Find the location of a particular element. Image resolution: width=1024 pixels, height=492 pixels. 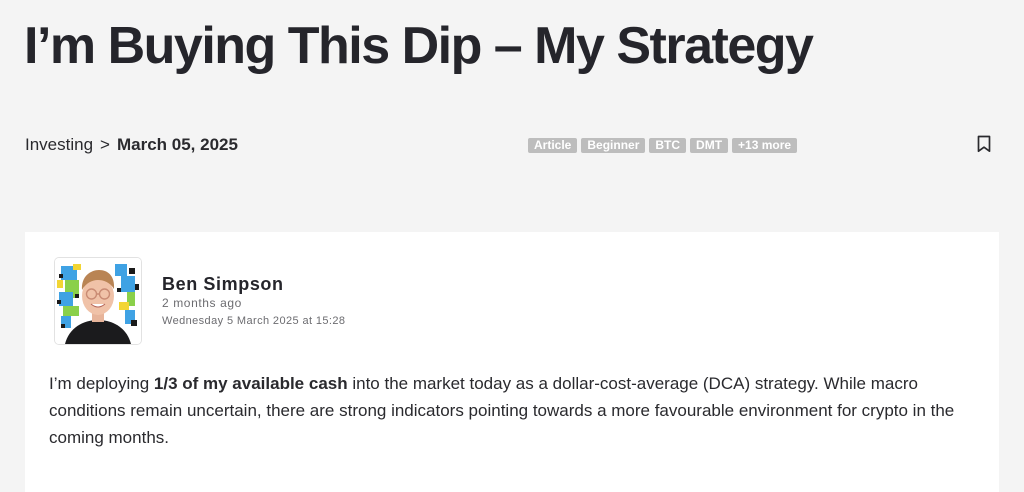

tag-list: Article Beginner BTC DMT +13 more is located at coordinates (663, 145).